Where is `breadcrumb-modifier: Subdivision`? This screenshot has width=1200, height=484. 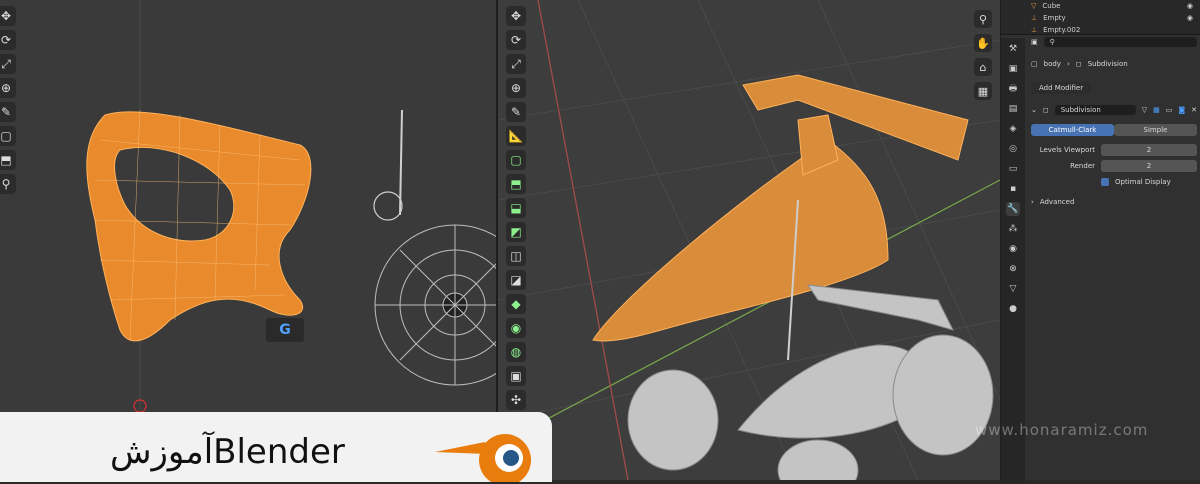 breadcrumb-modifier: Subdivision is located at coordinates (1107, 64).